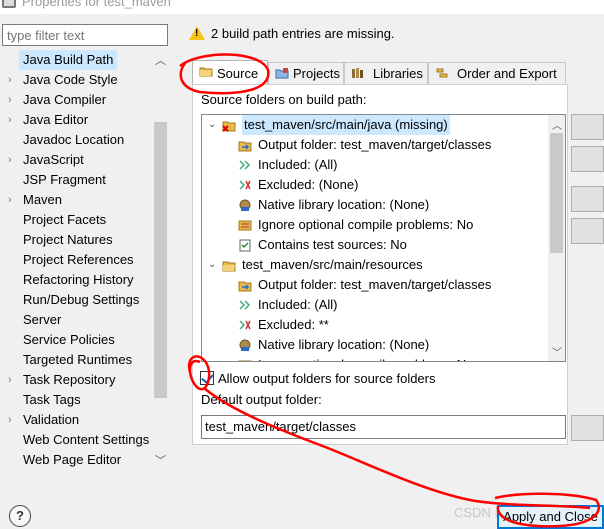  What do you see at coordinates (308, 184) in the screenshot?
I see `tree-row-label: Excluded: (None)` at bounding box center [308, 184].